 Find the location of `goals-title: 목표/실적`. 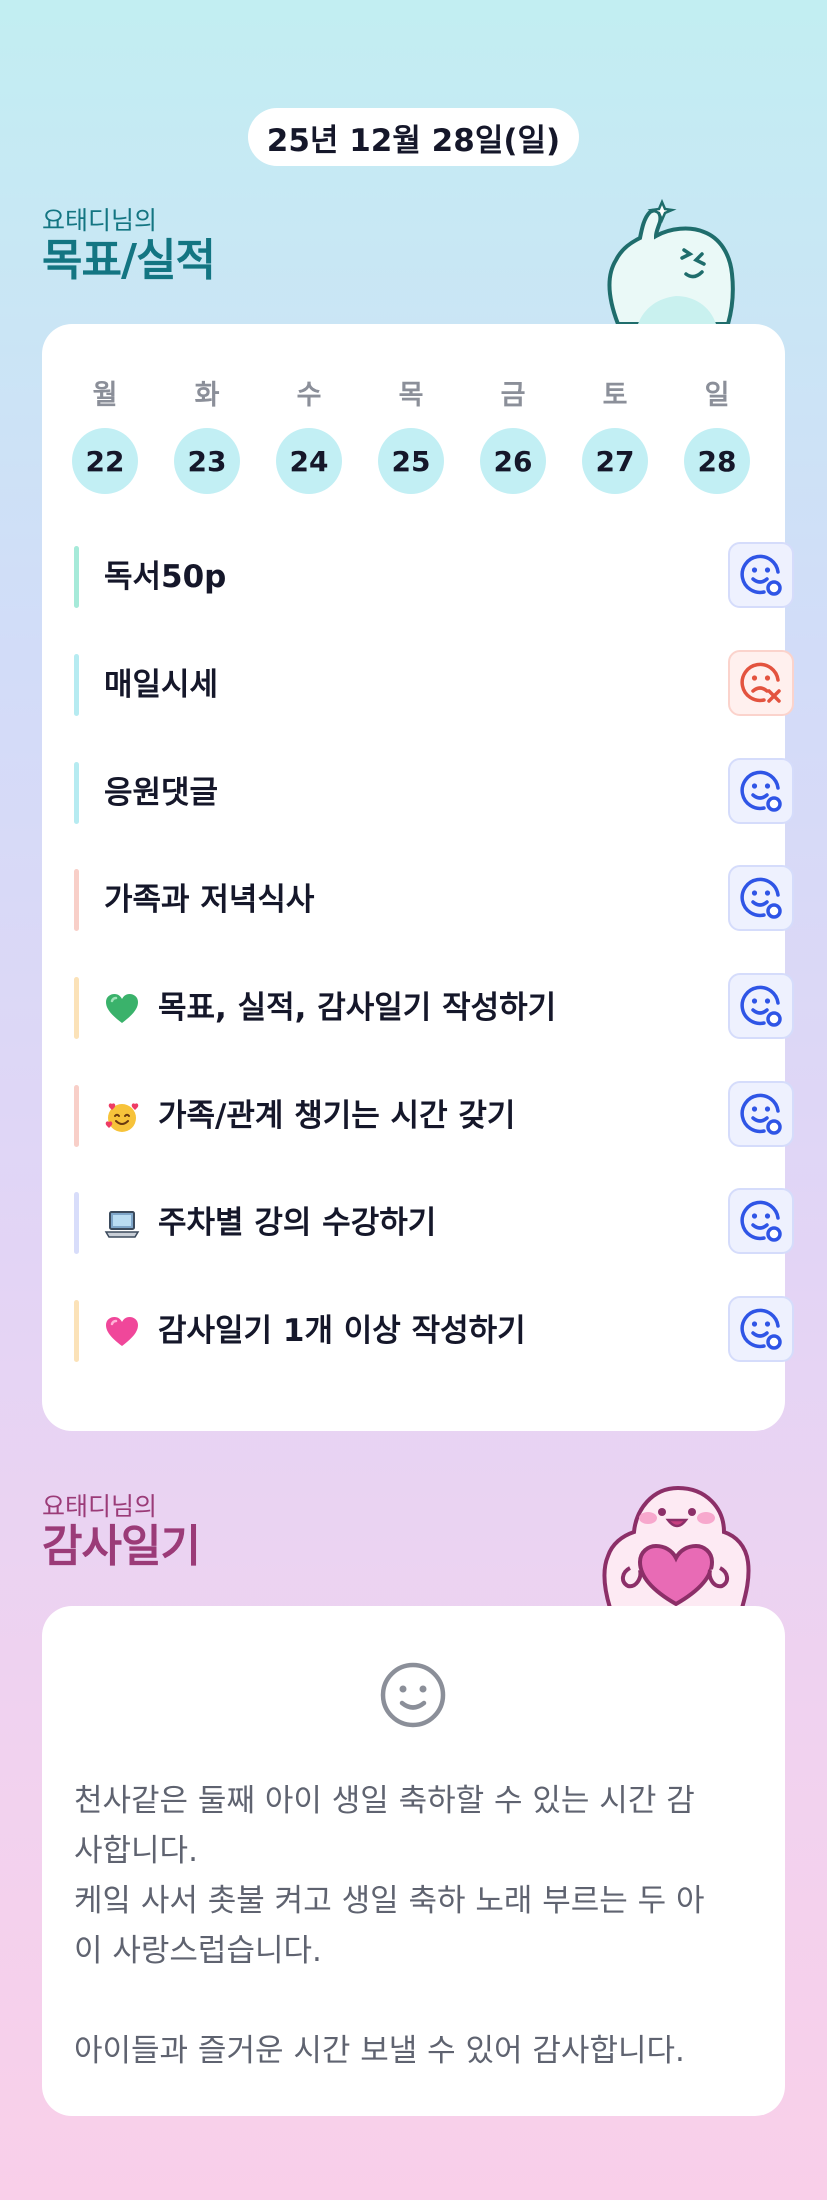

goals-title: 목표/실적 is located at coordinates (129, 260).